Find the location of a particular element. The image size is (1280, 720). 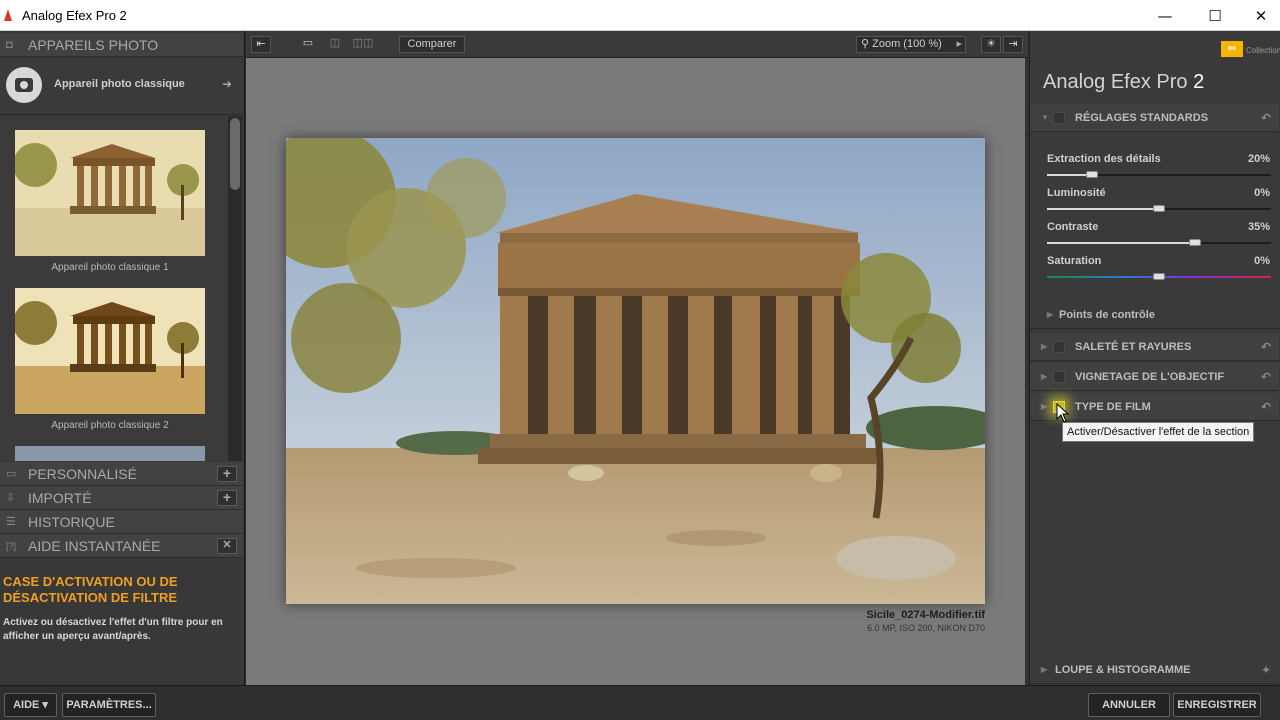

control-points-toggle: ▶ Points de contrôle is located at coordinates (1154, 315).